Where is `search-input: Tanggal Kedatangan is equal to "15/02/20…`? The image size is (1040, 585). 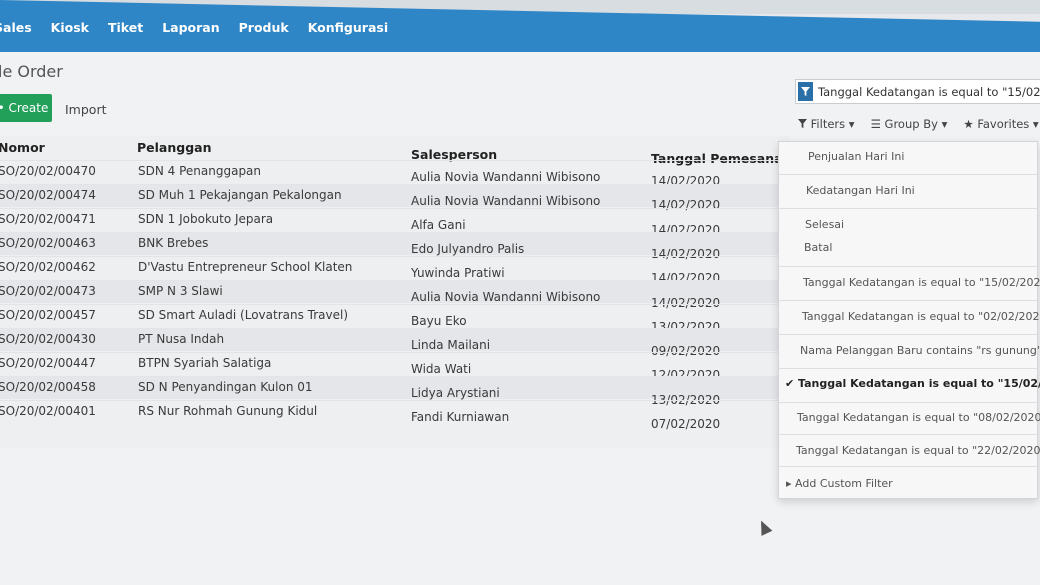
search-input: Tanggal Kedatangan is equal to "15/02/20… is located at coordinates (917, 91).